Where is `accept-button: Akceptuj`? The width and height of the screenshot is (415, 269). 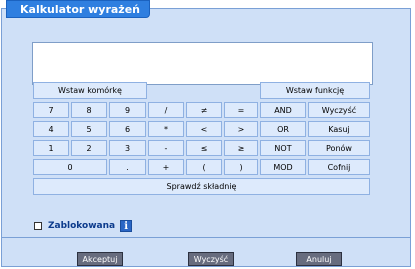
accept-button: Akceptuj is located at coordinates (100, 259).